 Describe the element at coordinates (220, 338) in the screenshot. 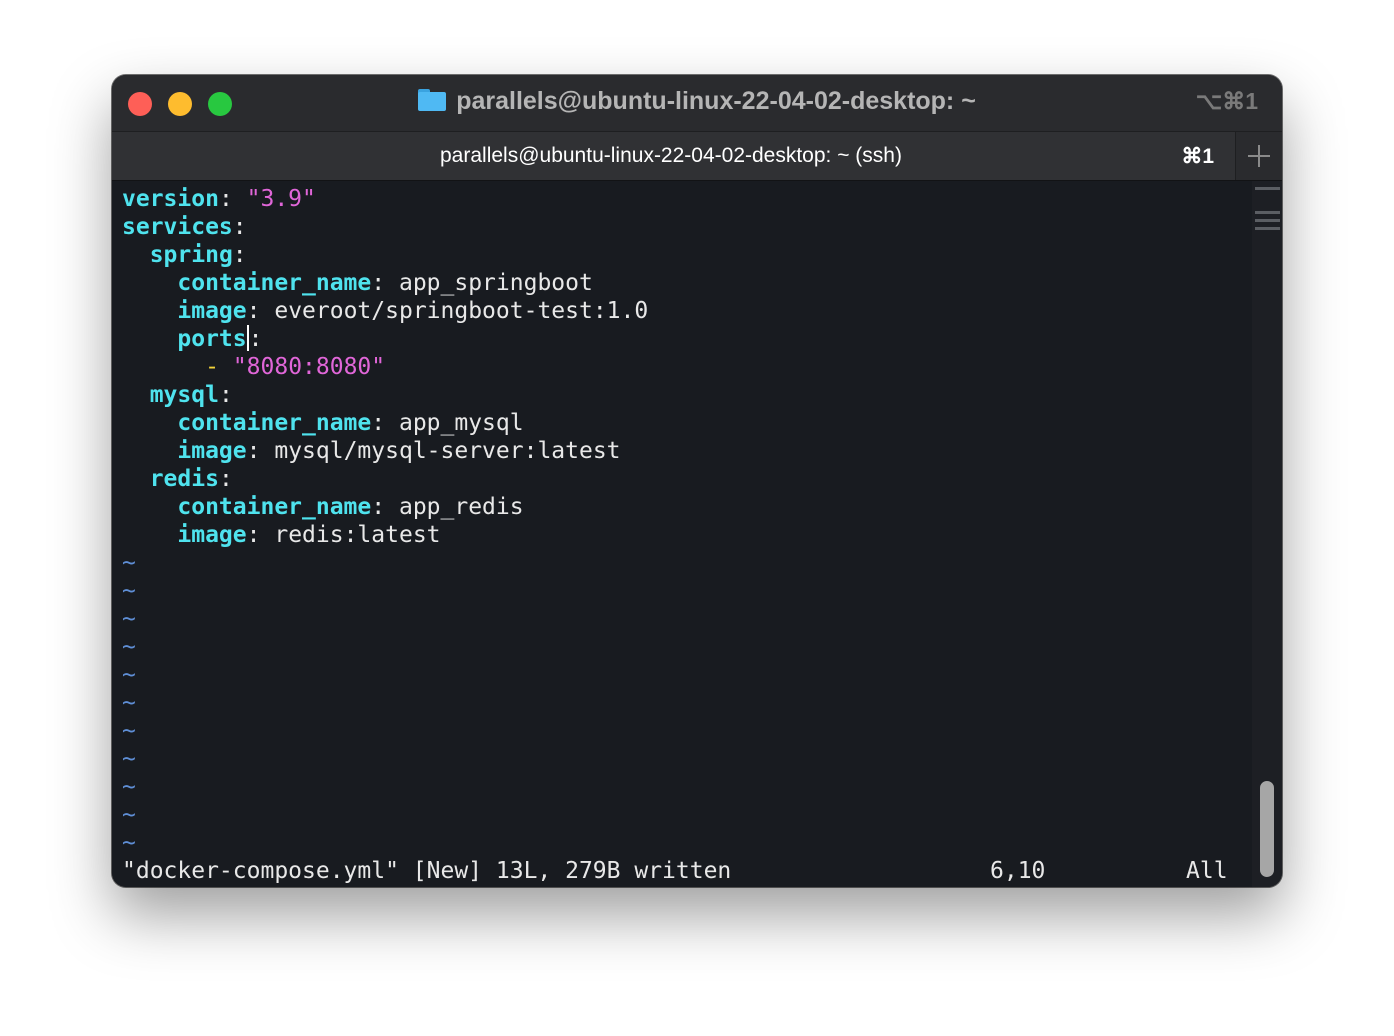

I see `code-line: ports:` at that location.